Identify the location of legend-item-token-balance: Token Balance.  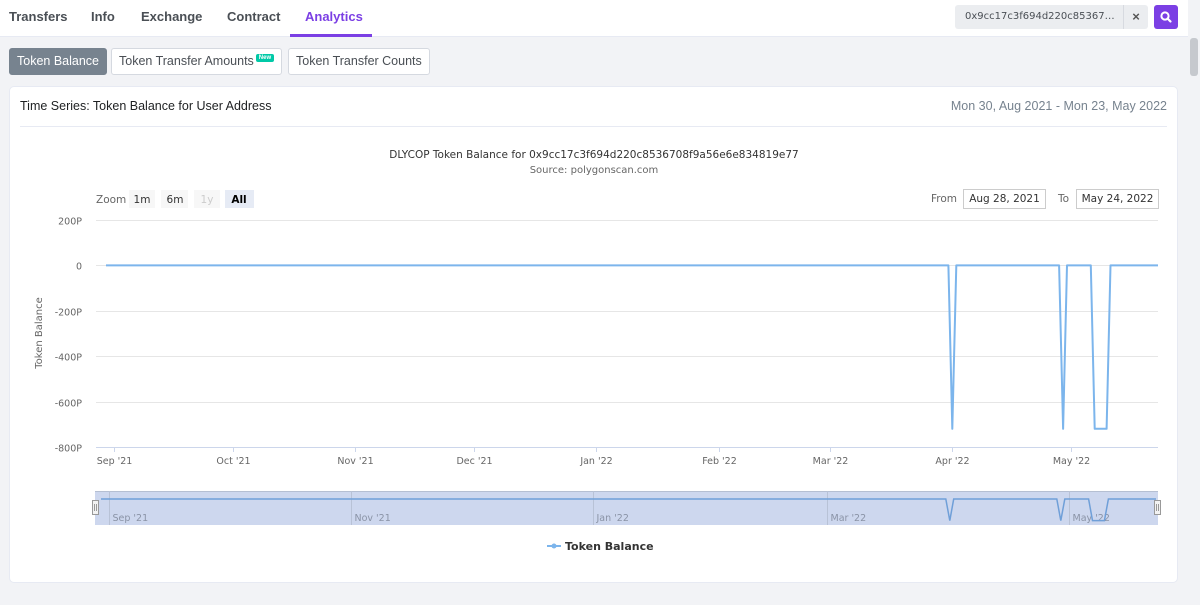
(600, 546).